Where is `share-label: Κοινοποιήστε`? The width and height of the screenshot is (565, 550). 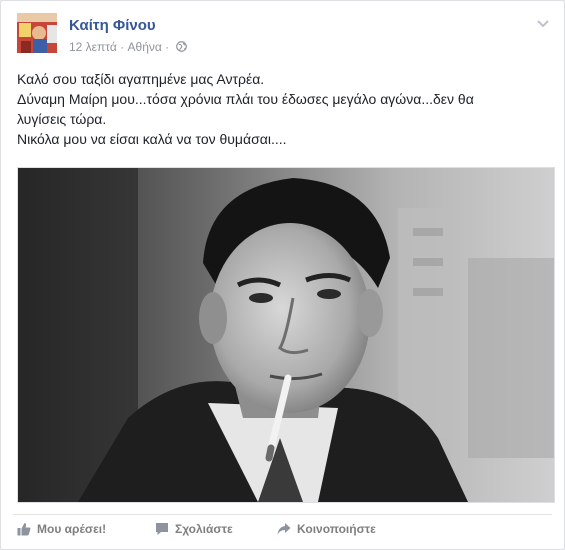
share-label: Κοινοποιήστε is located at coordinates (336, 528).